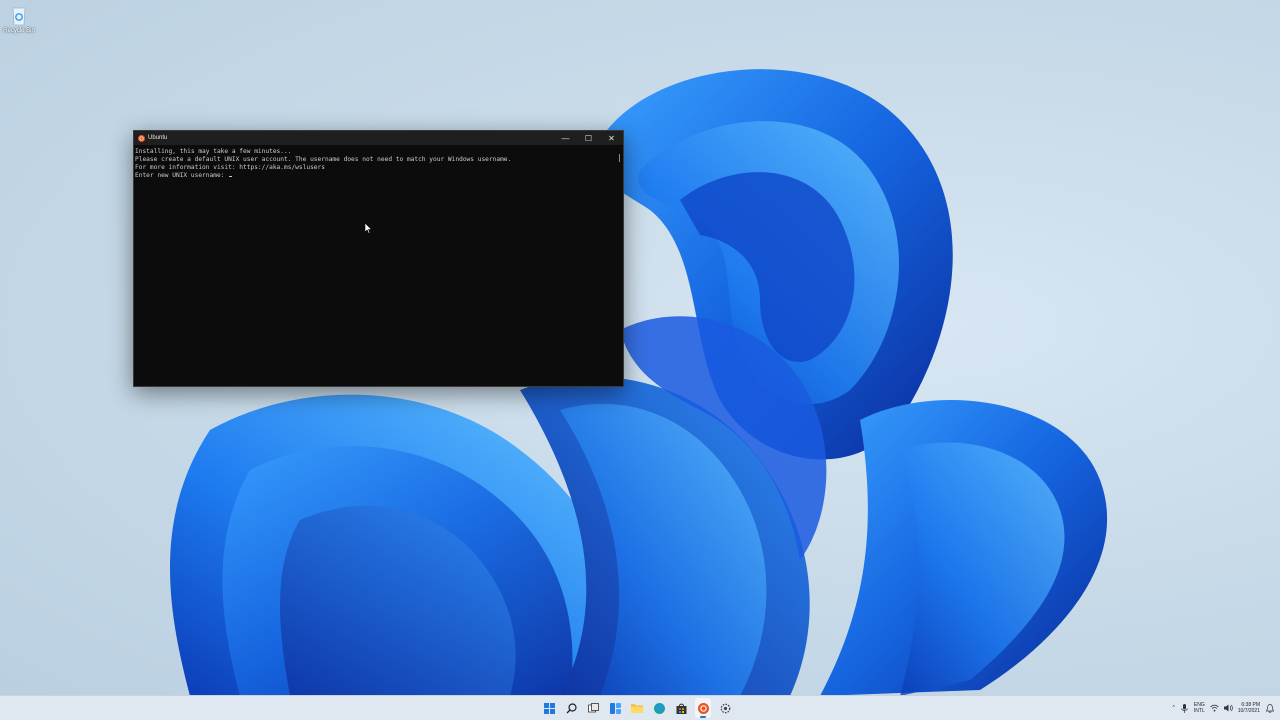  Describe the element at coordinates (1214, 708) in the screenshot. I see `wifi-icon` at that location.